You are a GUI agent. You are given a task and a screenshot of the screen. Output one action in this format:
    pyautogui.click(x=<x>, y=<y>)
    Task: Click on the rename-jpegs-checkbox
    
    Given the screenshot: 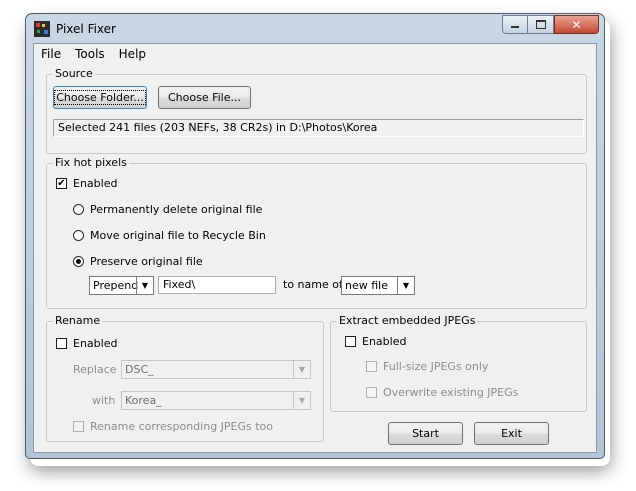 What is the action you would take?
    pyautogui.click(x=78, y=426)
    